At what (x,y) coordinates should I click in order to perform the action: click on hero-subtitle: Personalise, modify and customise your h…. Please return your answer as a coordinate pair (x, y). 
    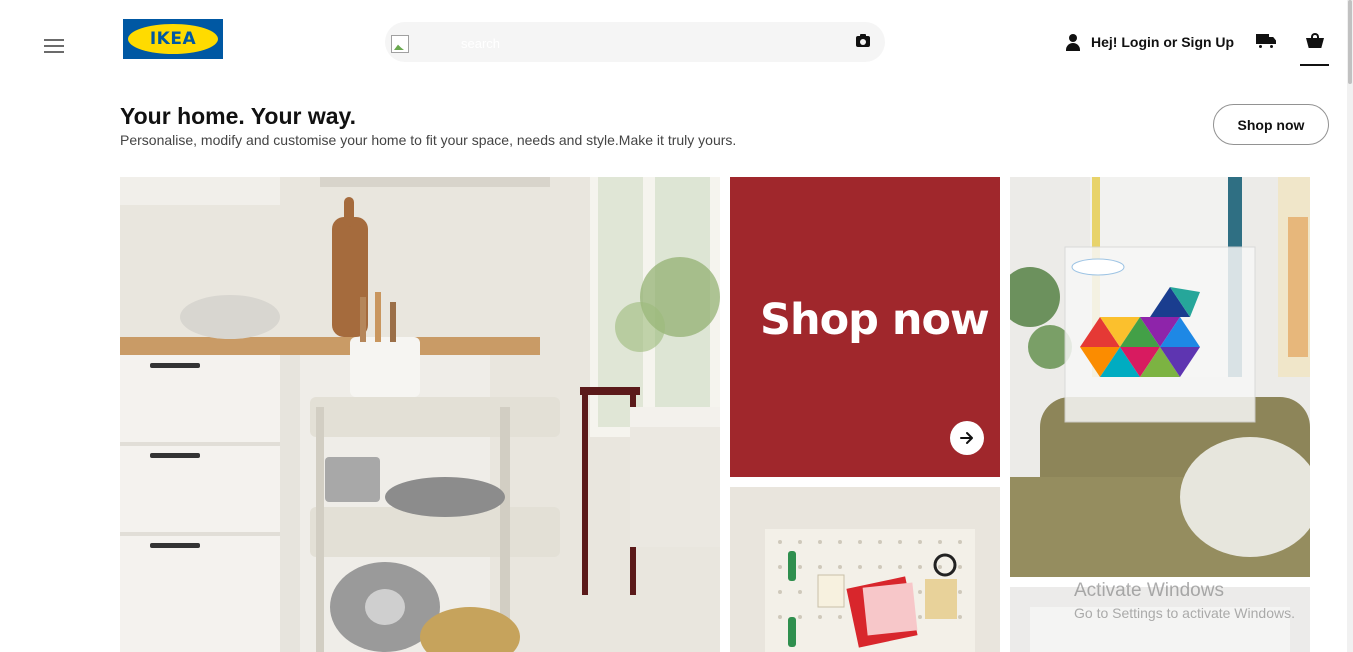
    Looking at the image, I should click on (428, 140).